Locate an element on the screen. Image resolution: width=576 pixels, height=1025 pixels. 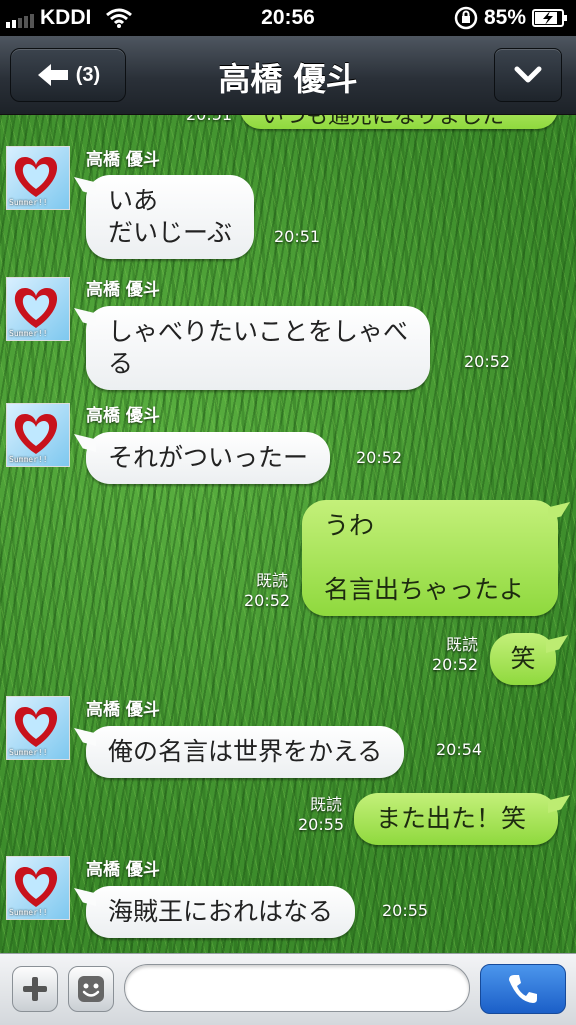
phone-icon is located at coordinates (523, 989).